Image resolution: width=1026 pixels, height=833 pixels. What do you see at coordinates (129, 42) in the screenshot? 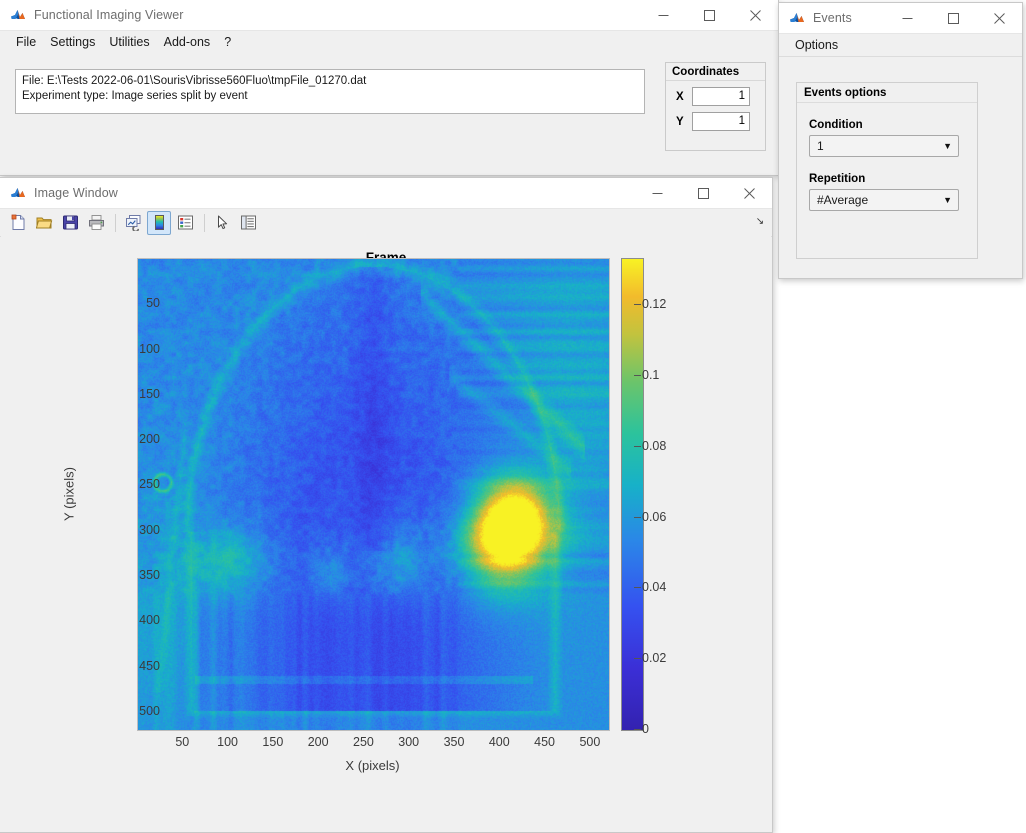
I see `menu-item-utilities: Utilities` at bounding box center [129, 42].